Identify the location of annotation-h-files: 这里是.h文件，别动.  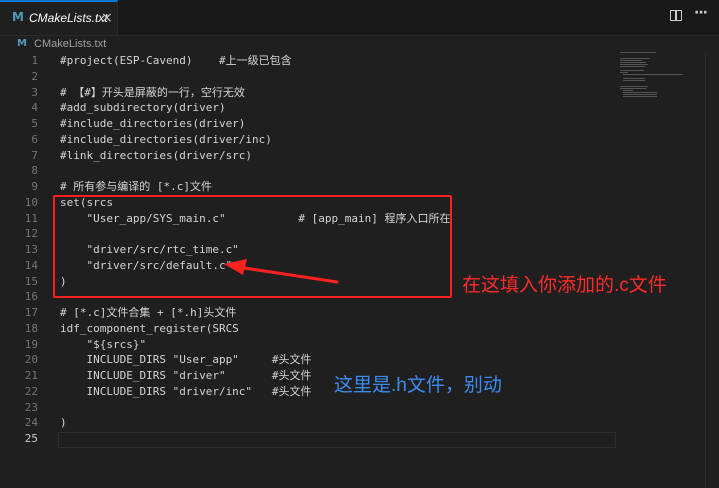
(418, 385).